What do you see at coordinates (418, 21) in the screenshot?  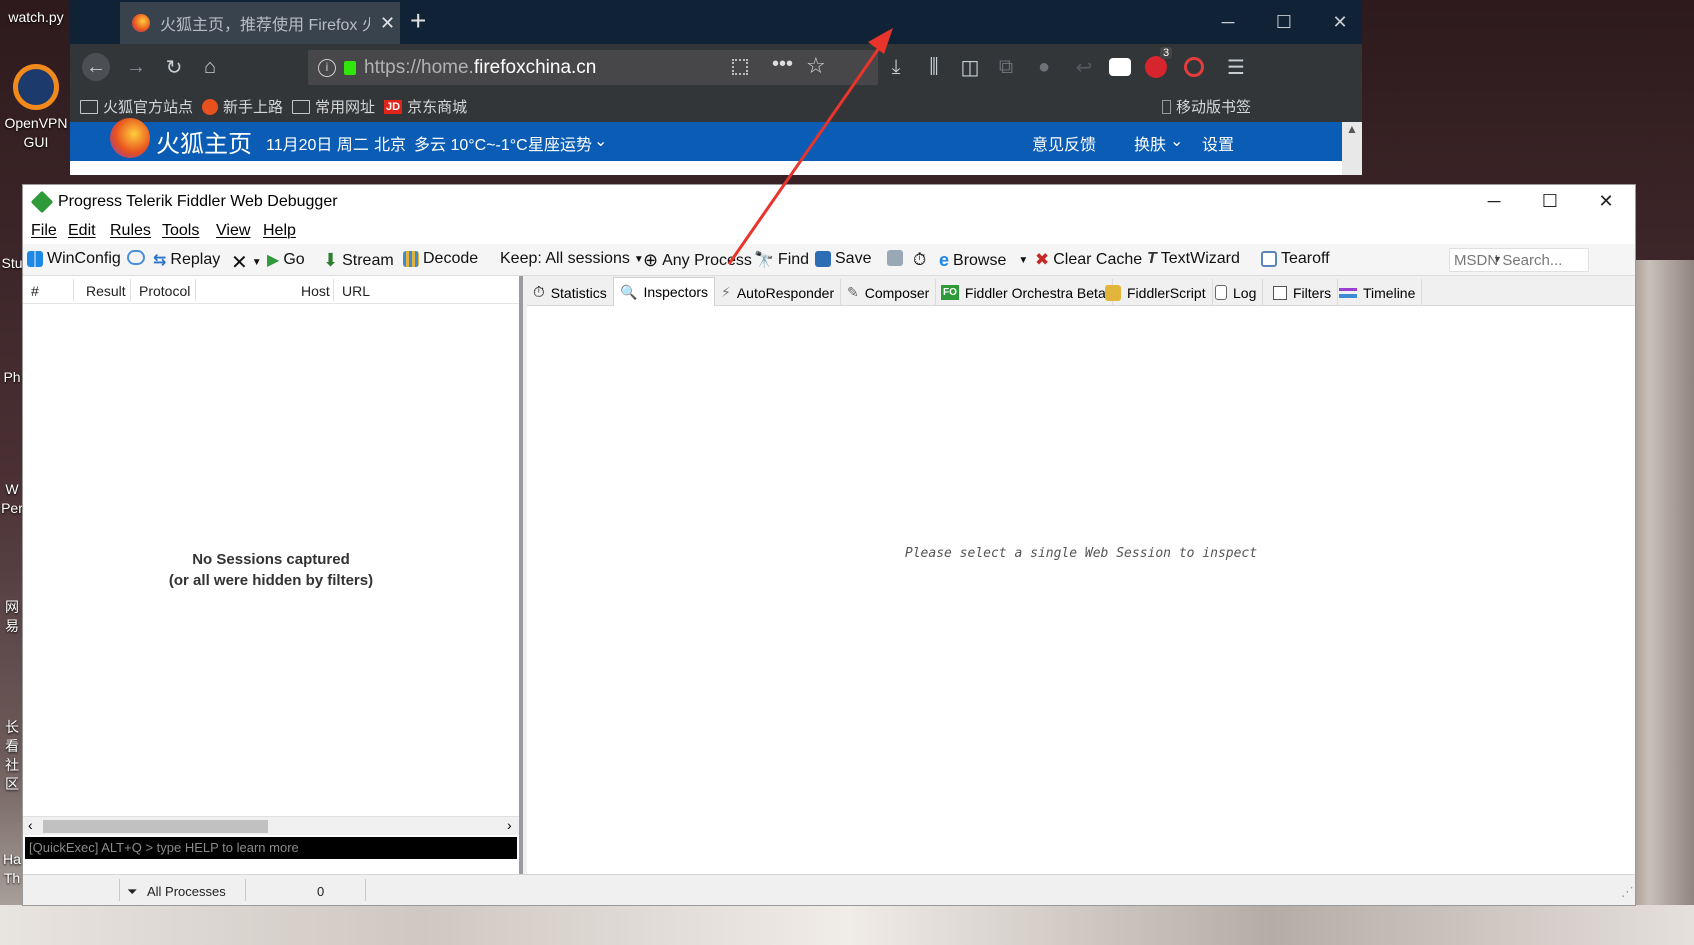 I see `new-tab-button: +` at bounding box center [418, 21].